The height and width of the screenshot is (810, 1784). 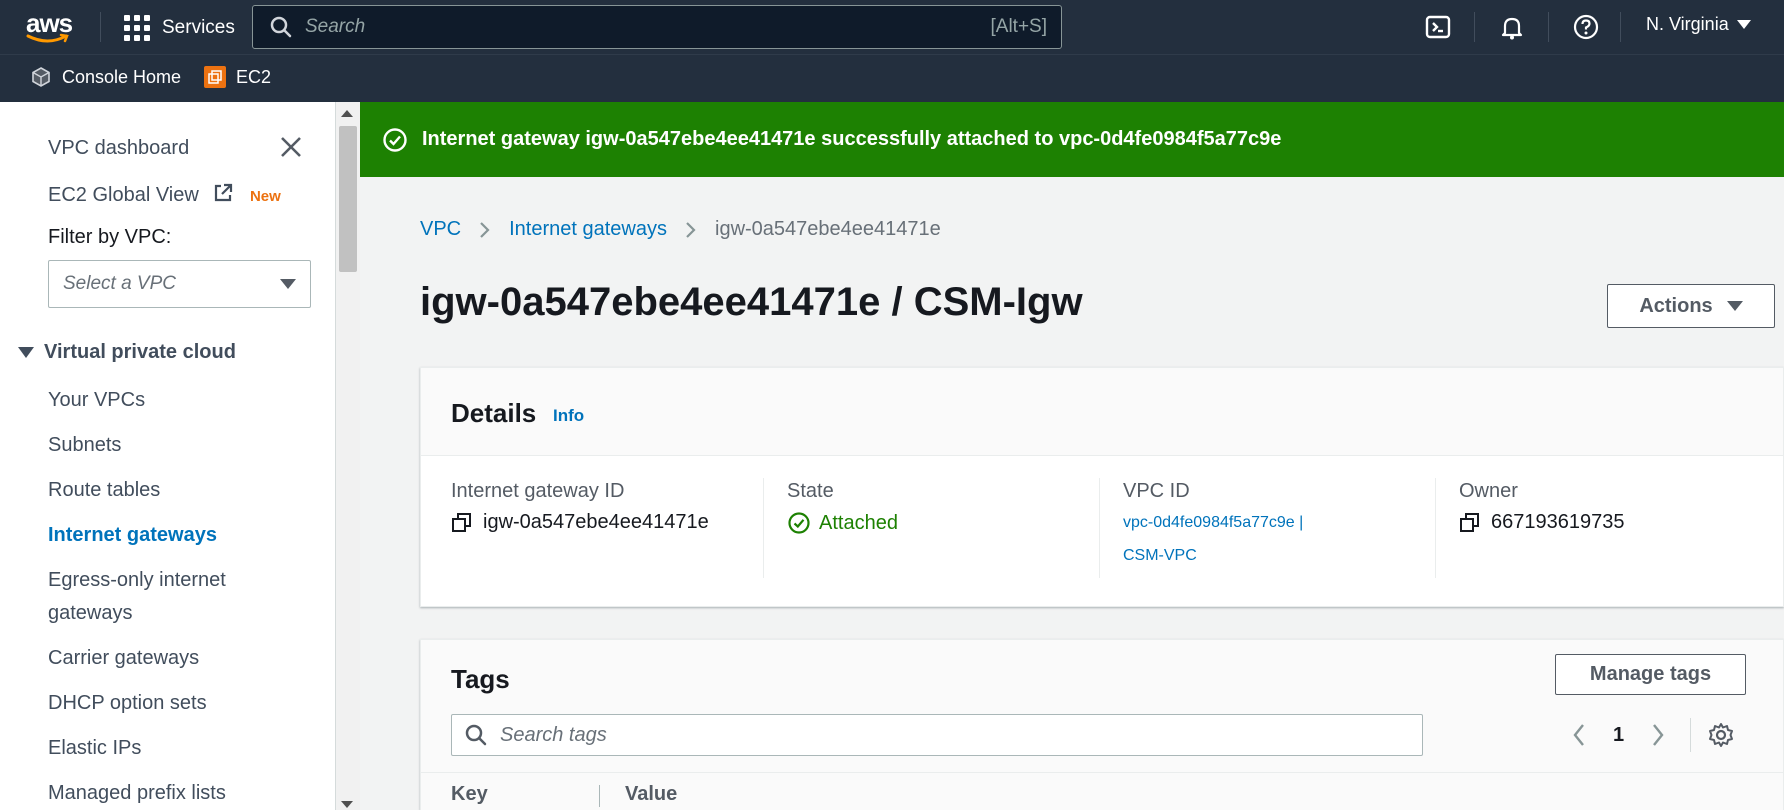 What do you see at coordinates (1213, 522) in the screenshot?
I see `vpc-id-link-text: vpc-0d4fe0984f5a77c9e |` at bounding box center [1213, 522].